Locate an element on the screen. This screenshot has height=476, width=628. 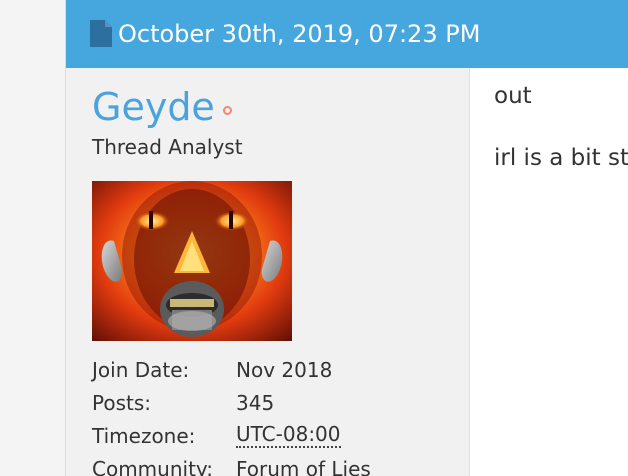
posts-value: 345 is located at coordinates (255, 402).